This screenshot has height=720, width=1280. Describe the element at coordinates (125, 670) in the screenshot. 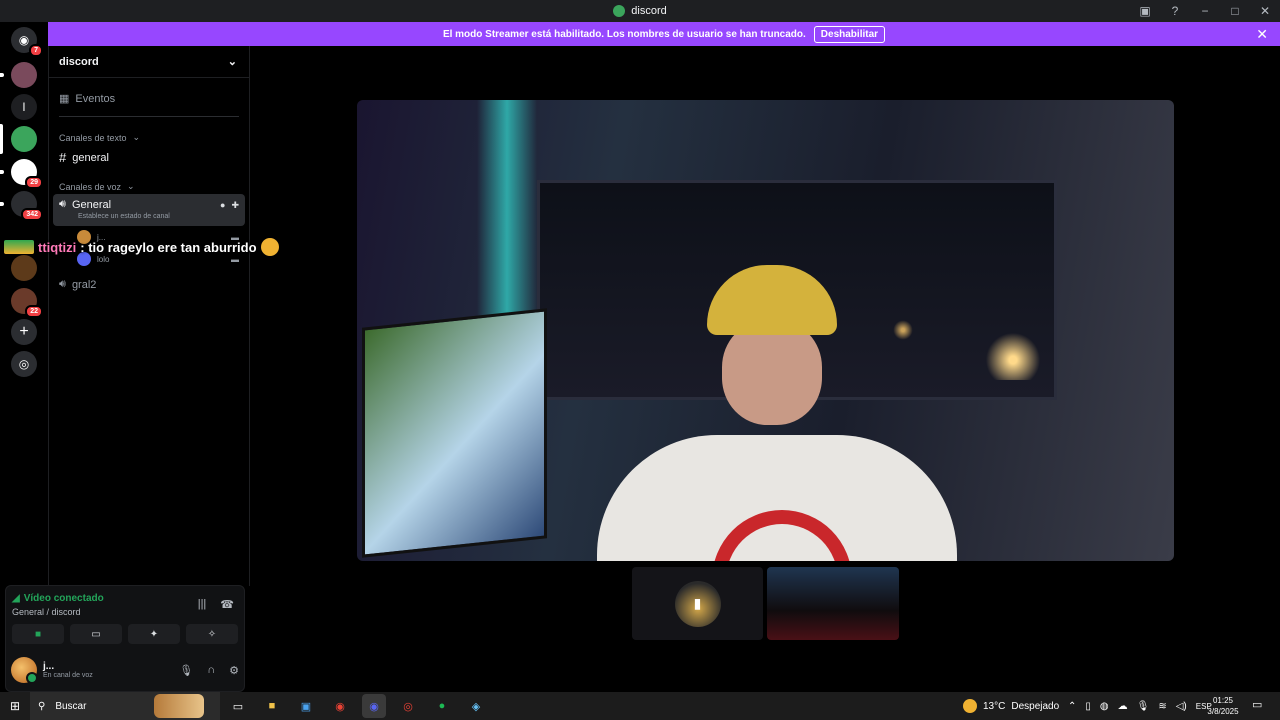

I see `user-panel: j... En canal de voz 🎙︎ ∩ ⚙` at that location.